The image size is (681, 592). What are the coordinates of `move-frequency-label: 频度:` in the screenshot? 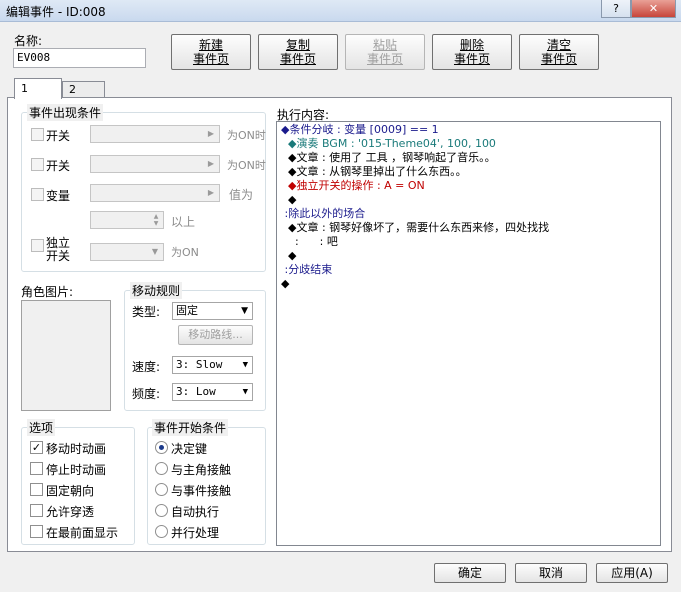 It's located at (146, 394).